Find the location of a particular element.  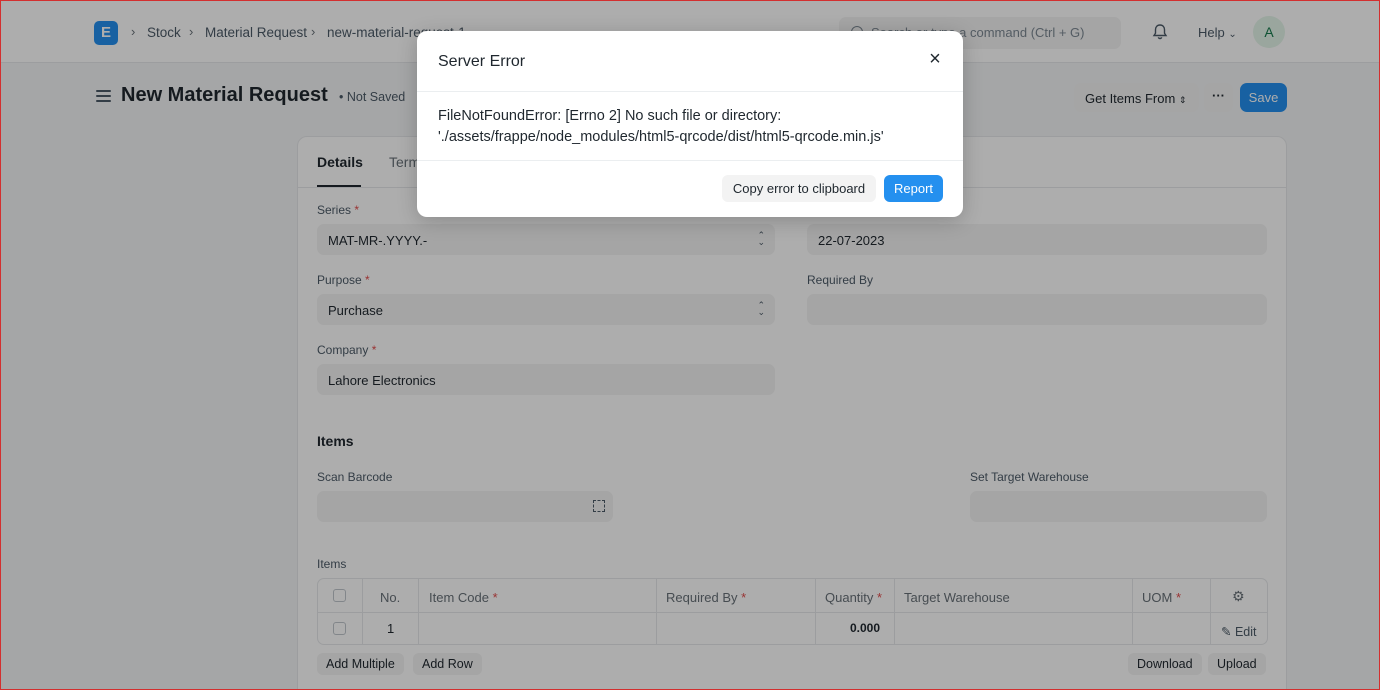

copy-error-button: Copy error to clipboard is located at coordinates (799, 188).